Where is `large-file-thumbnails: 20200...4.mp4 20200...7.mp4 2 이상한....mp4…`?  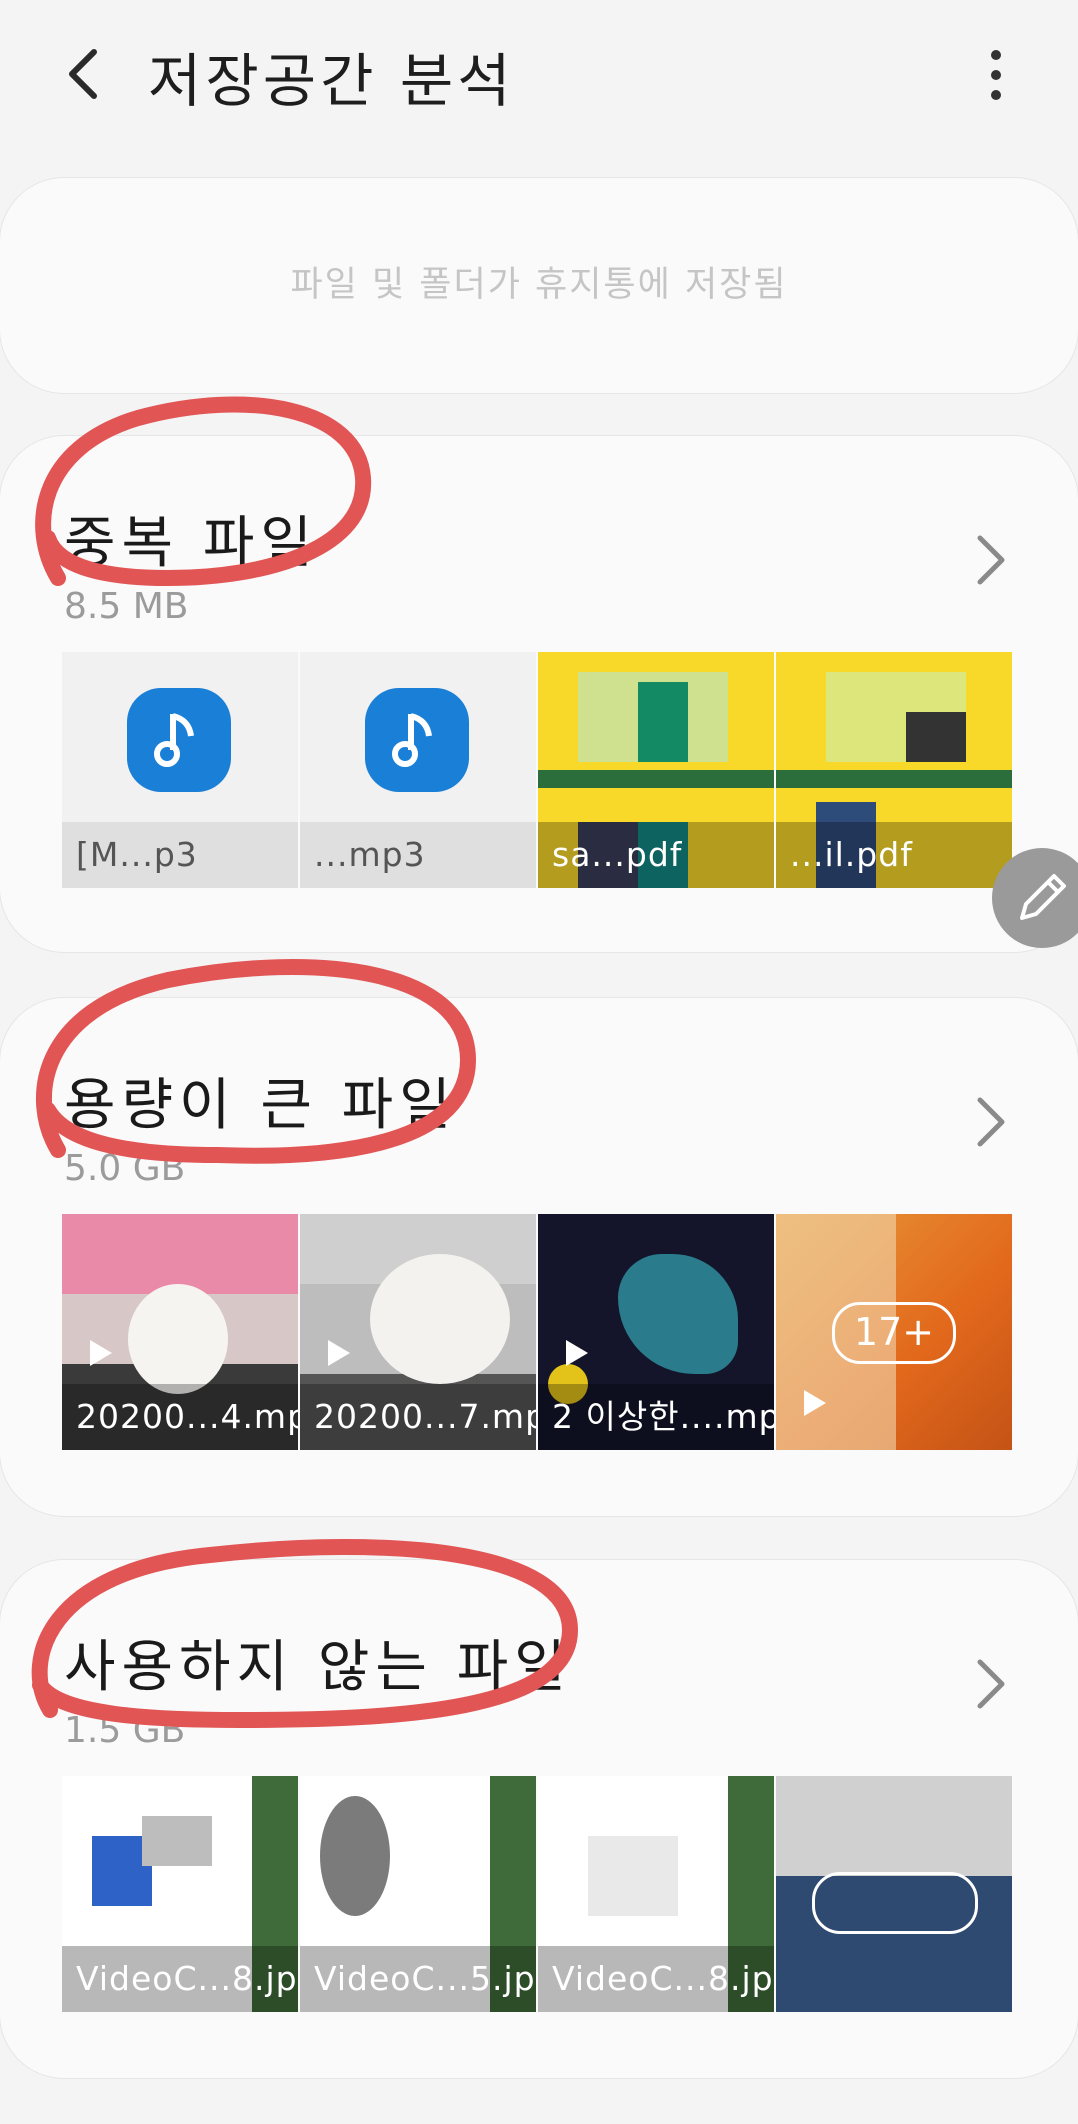
large-file-thumbnails: 20200...4.mp4 20200...7.mp4 2 이상한....mp4… is located at coordinates (538, 1332).